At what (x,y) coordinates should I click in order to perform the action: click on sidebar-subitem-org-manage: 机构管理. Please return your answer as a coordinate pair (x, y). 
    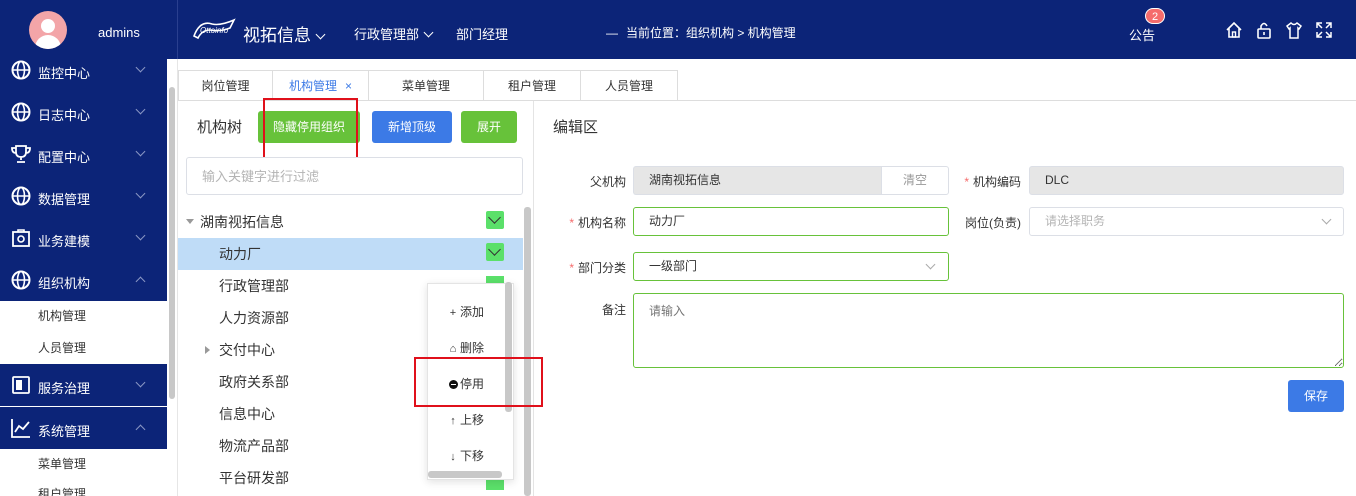
    Looking at the image, I should click on (62, 315).